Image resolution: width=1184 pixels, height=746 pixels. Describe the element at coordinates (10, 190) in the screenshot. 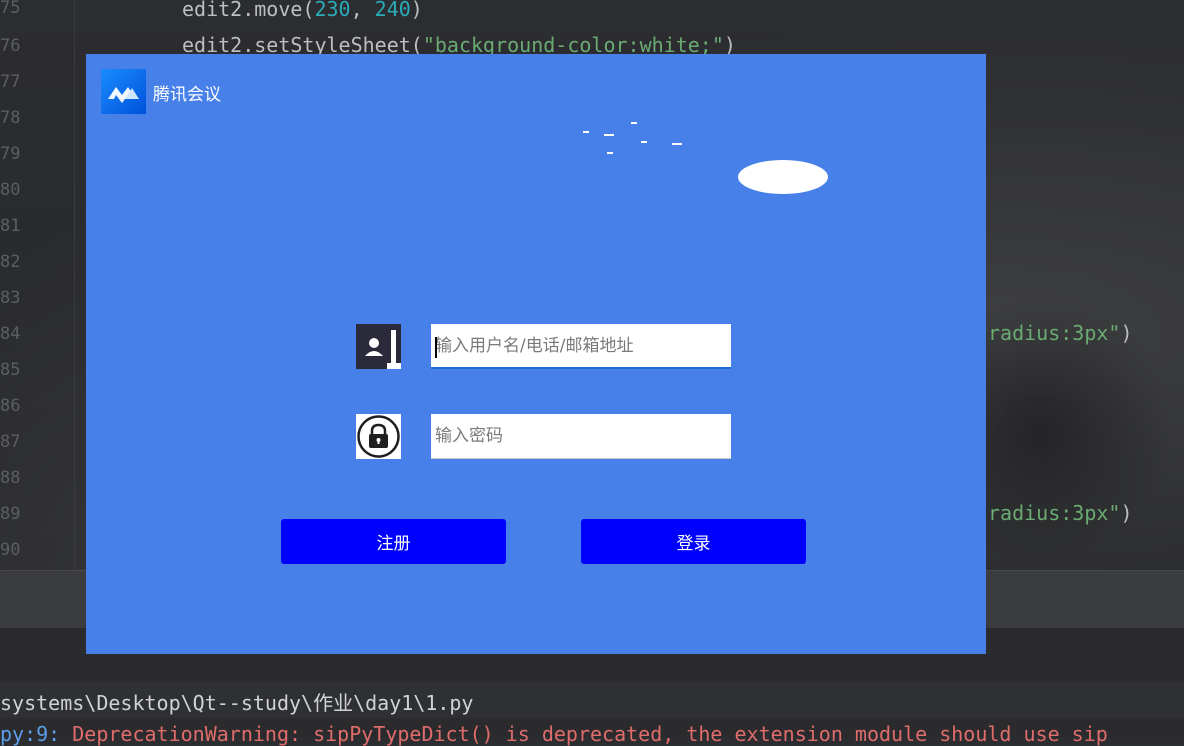

I see `line-number: 80` at that location.